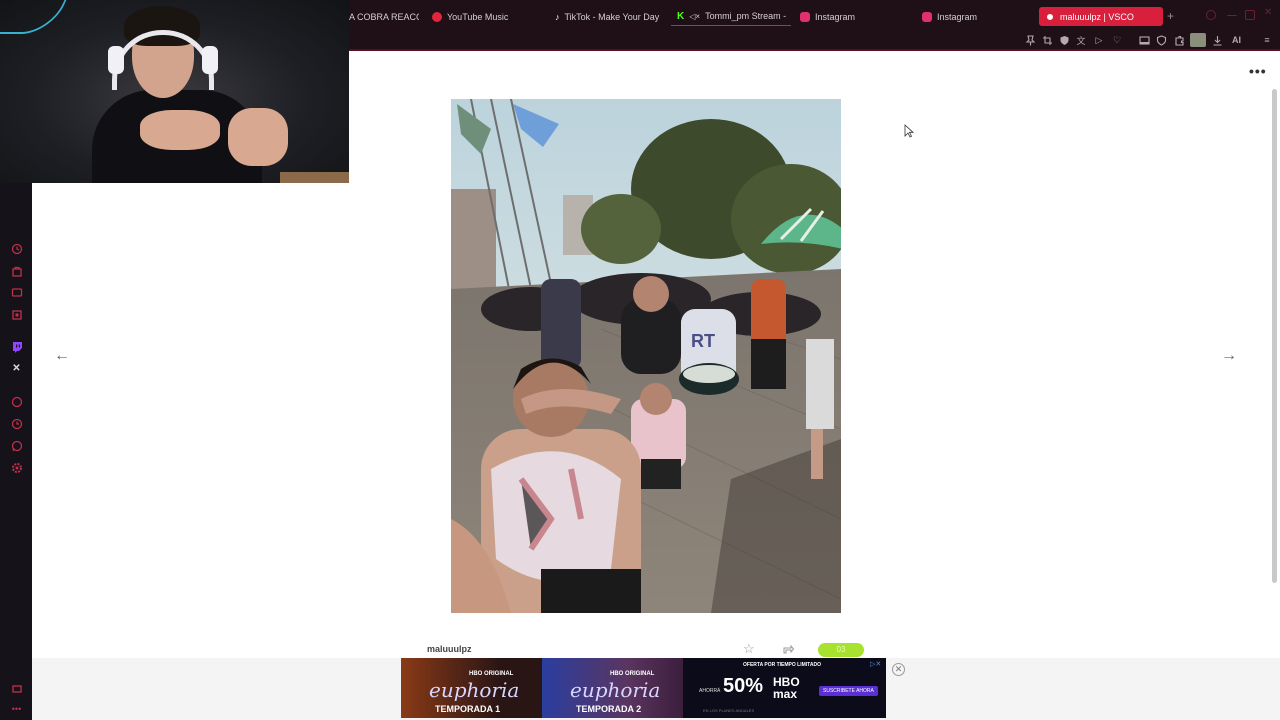 The image size is (1280, 720). Describe the element at coordinates (788, 650) in the screenshot. I see `repost-icon` at that location.